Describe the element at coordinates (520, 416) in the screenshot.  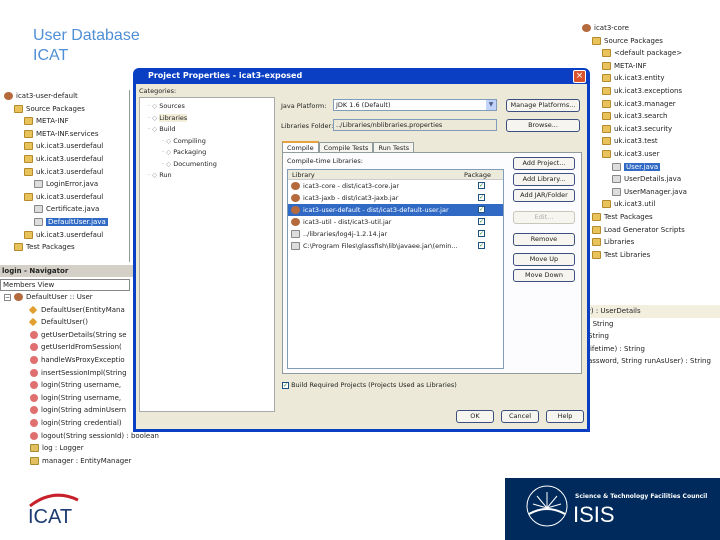
I see `cancel-button: Cancel` at that location.